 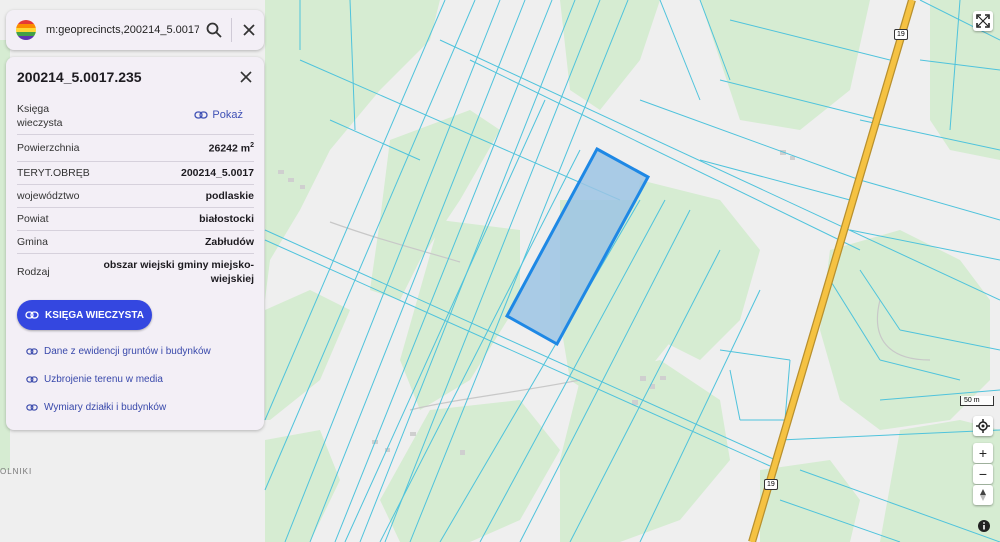 I want to click on area-value: 26242 m, so click(x=229, y=148).